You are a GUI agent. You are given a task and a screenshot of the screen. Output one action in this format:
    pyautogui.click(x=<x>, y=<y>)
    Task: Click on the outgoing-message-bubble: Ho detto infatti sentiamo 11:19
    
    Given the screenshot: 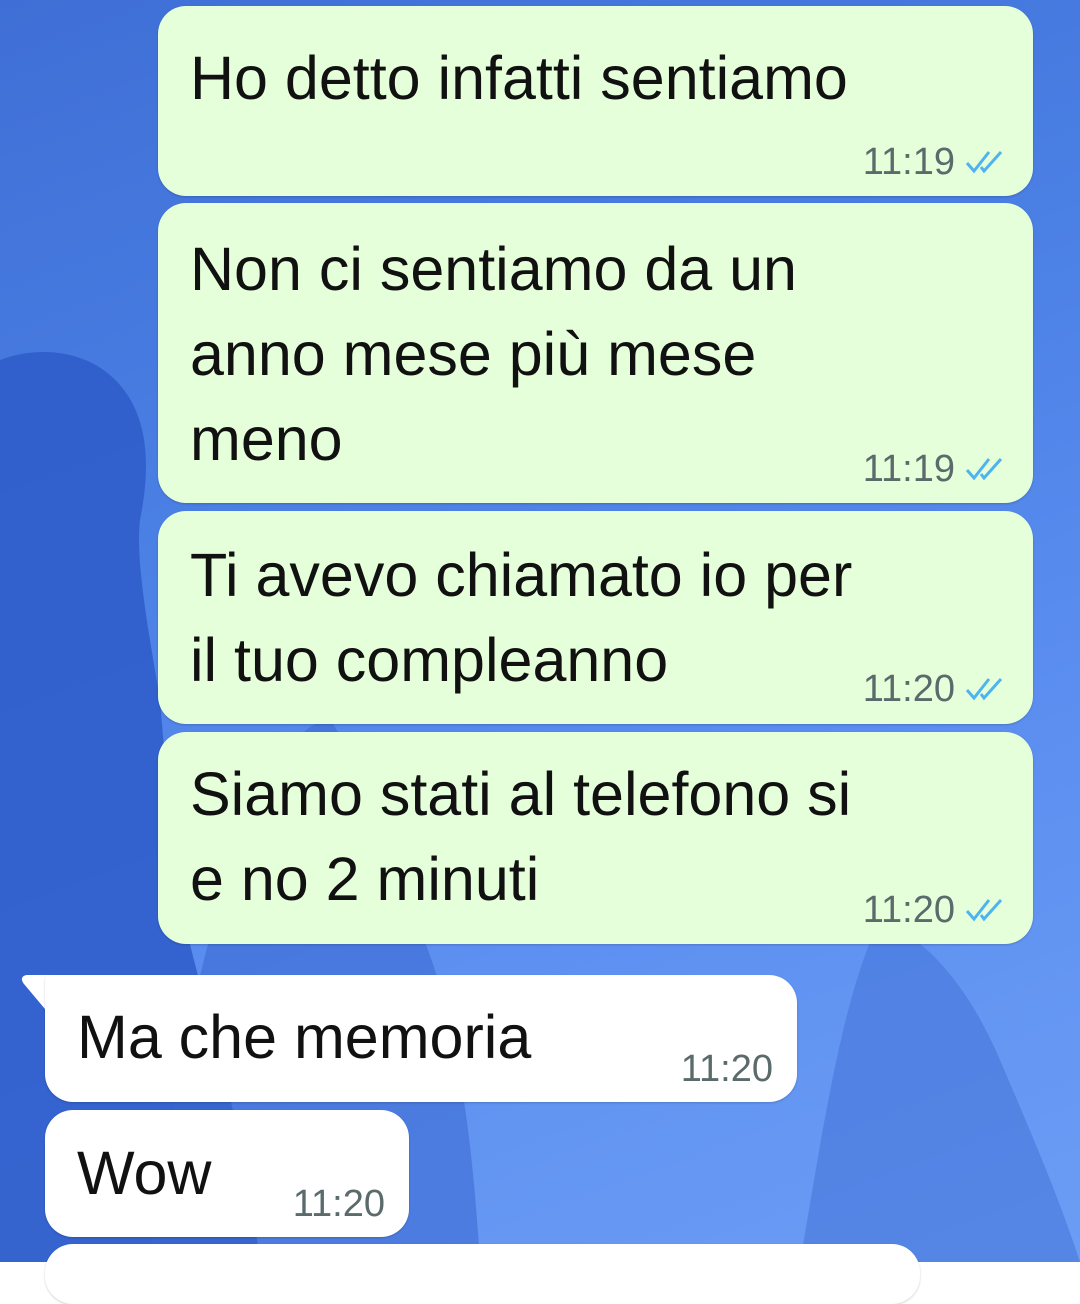 What is the action you would take?
    pyautogui.click(x=595, y=101)
    